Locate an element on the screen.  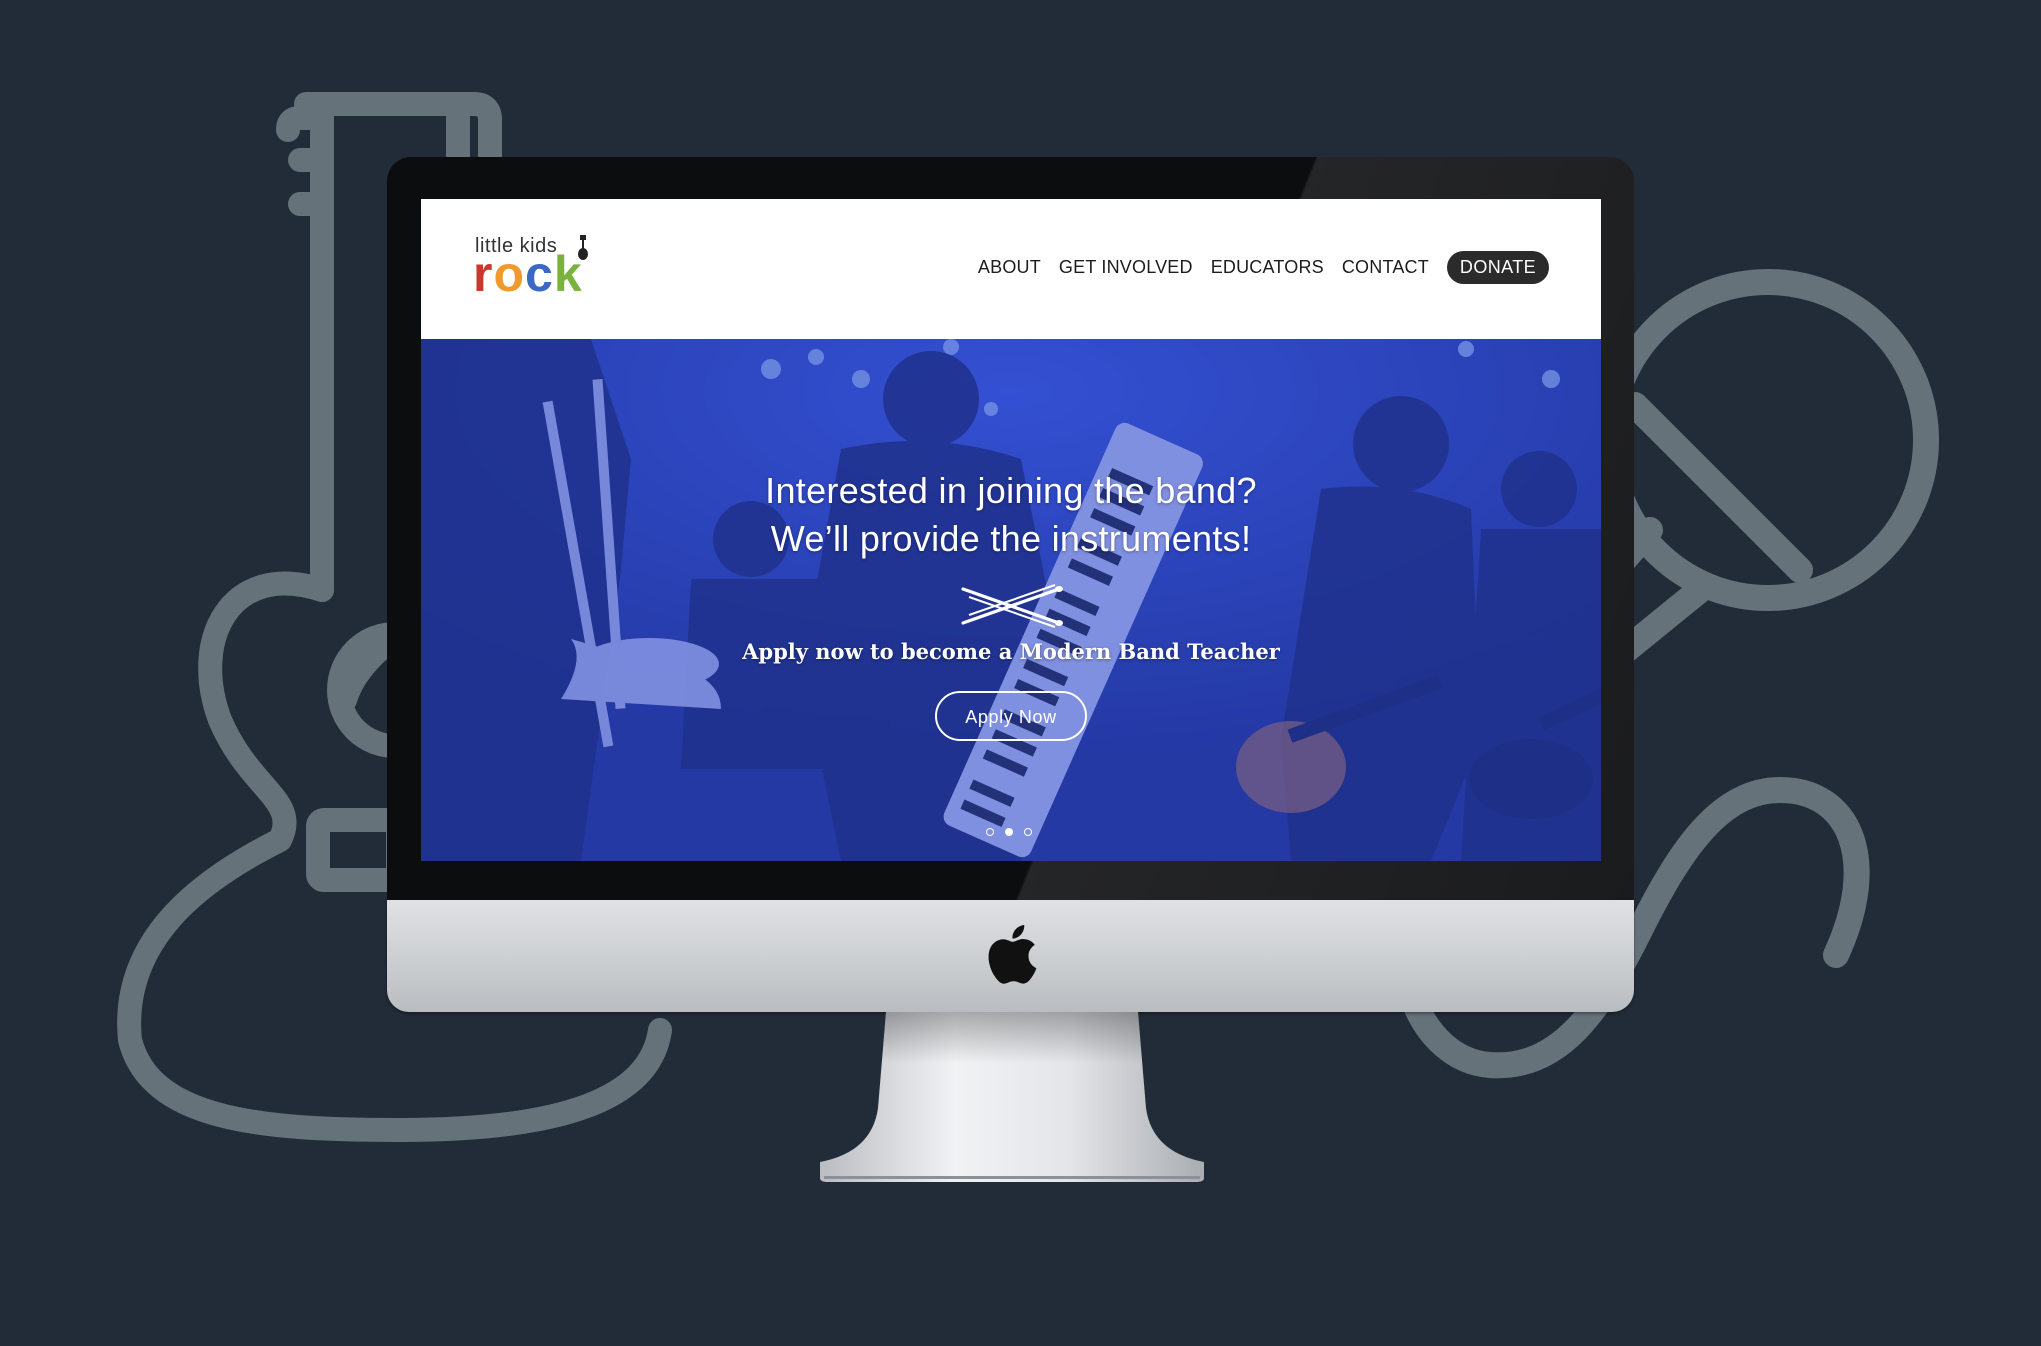
nav-link-educators: EDUCATORS is located at coordinates (1267, 267).